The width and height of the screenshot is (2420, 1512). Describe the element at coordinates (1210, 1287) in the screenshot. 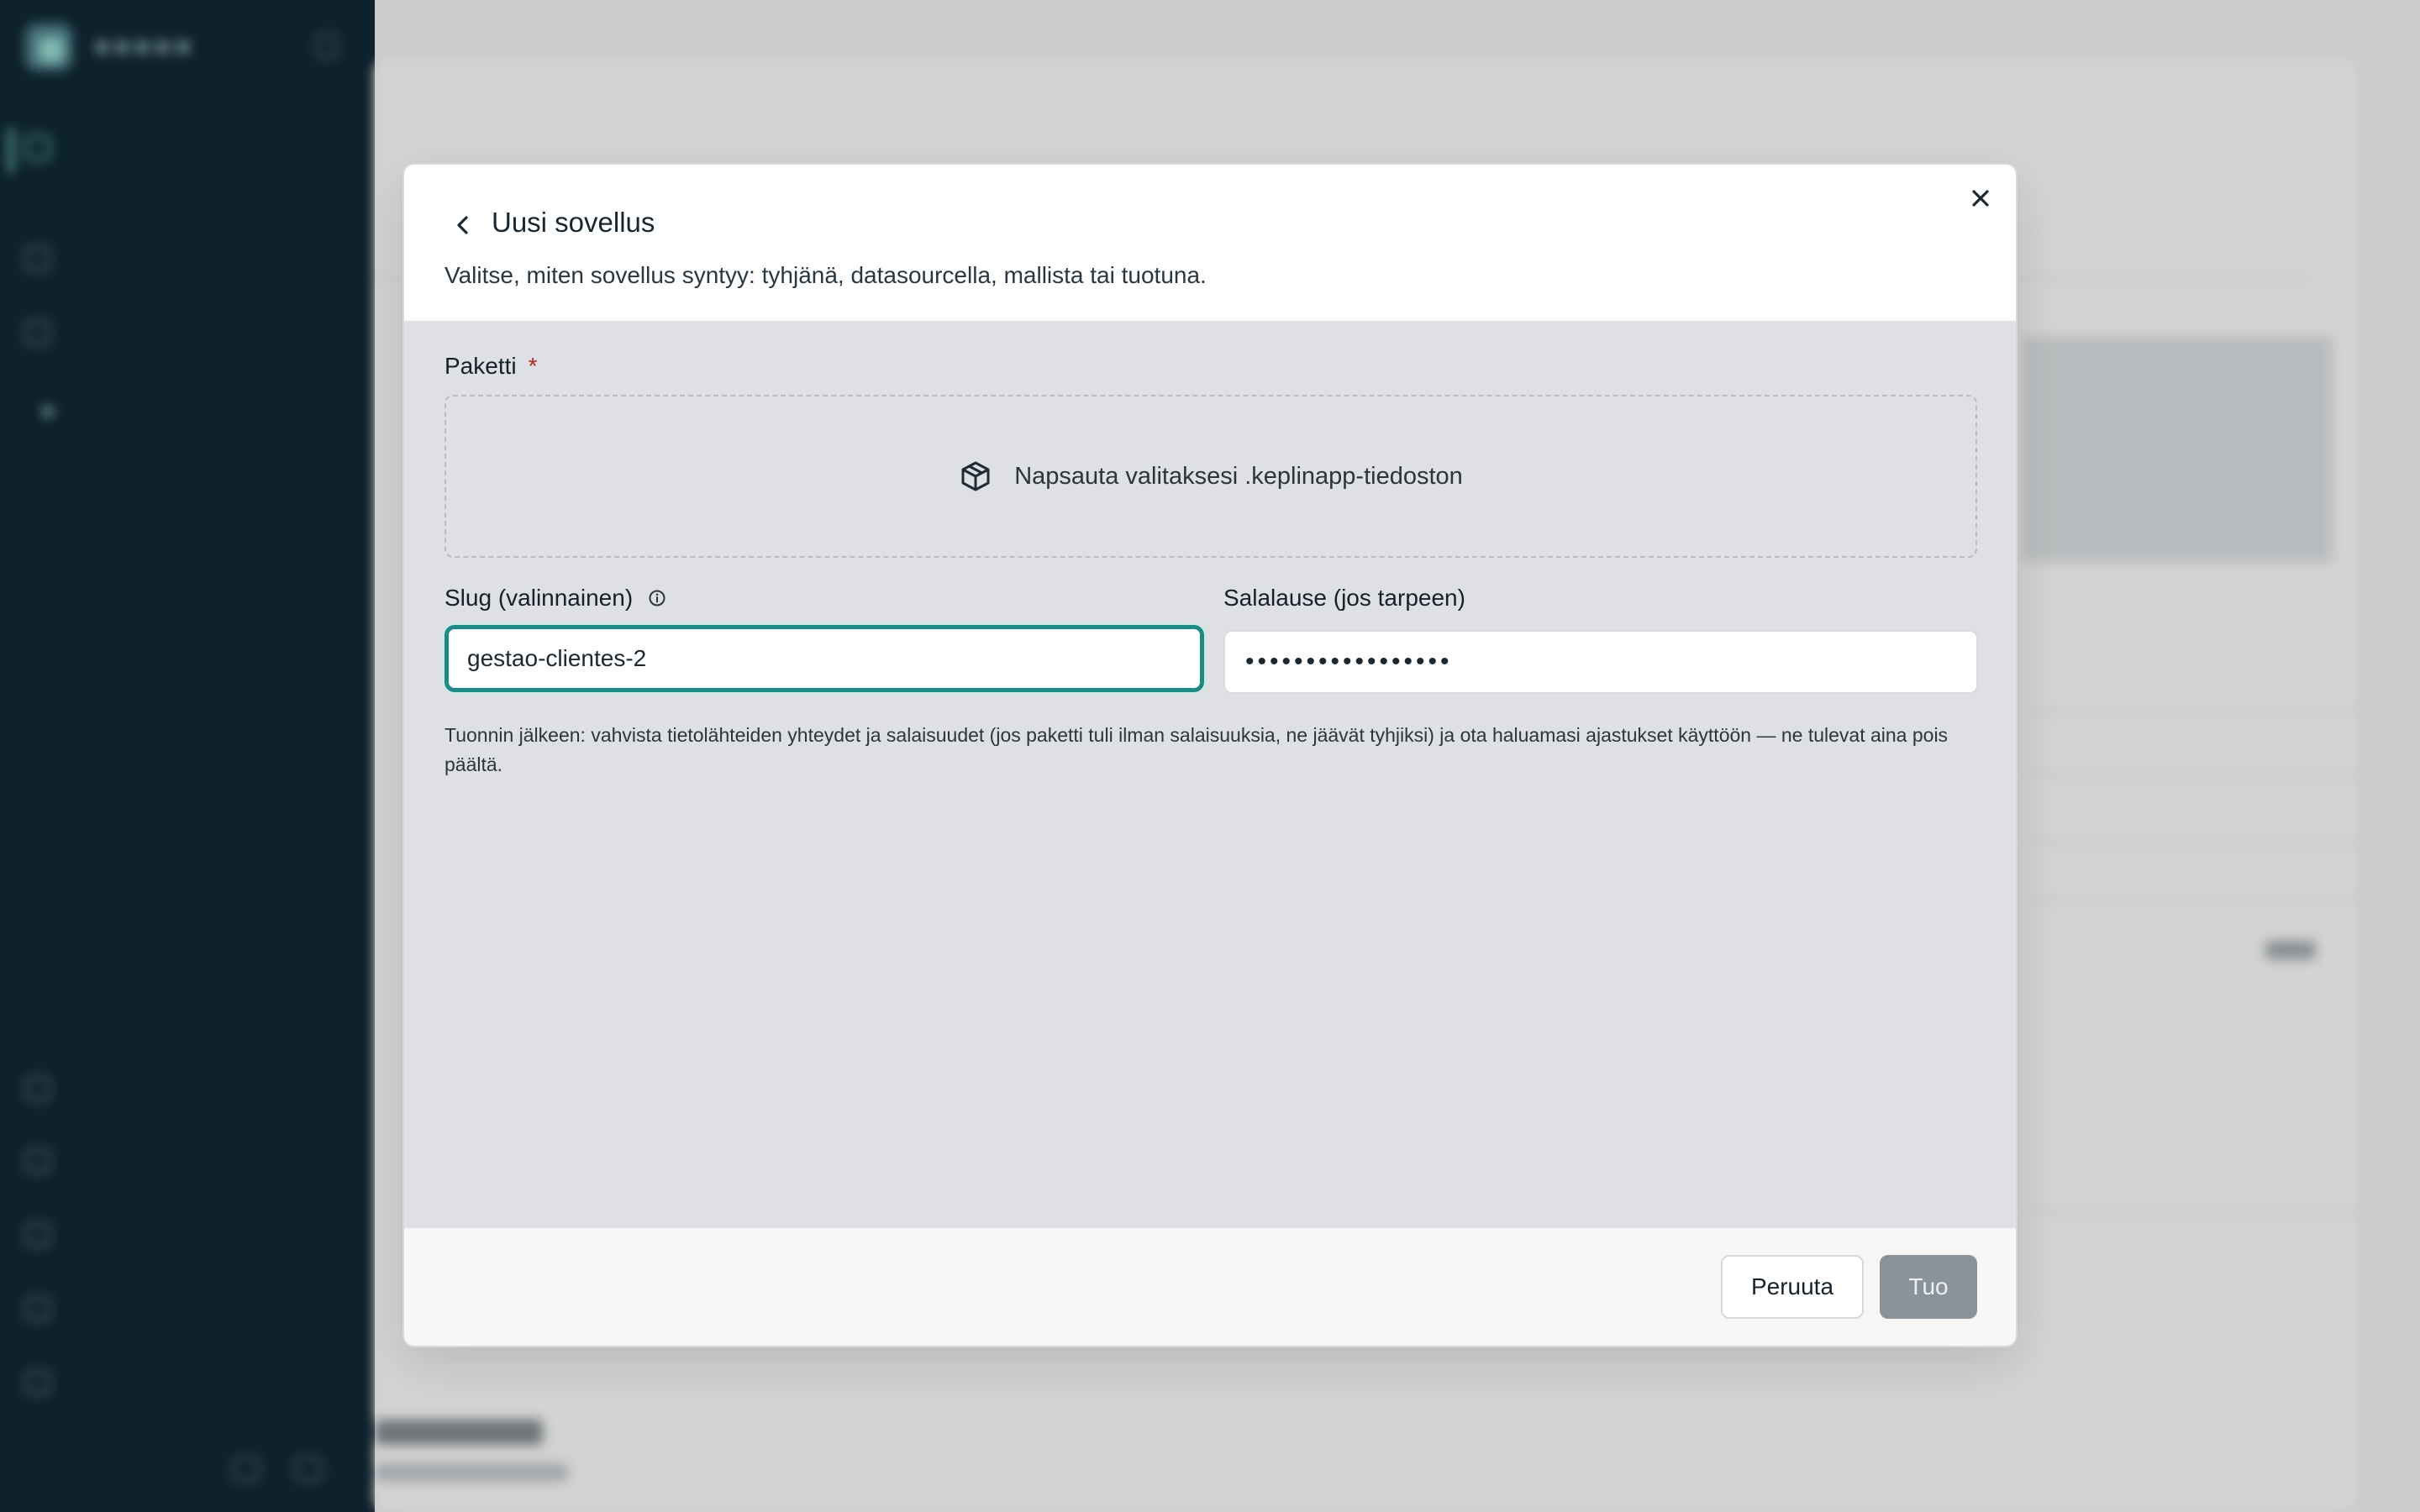

I see `dialog-footer: Peruuta Tuo` at that location.